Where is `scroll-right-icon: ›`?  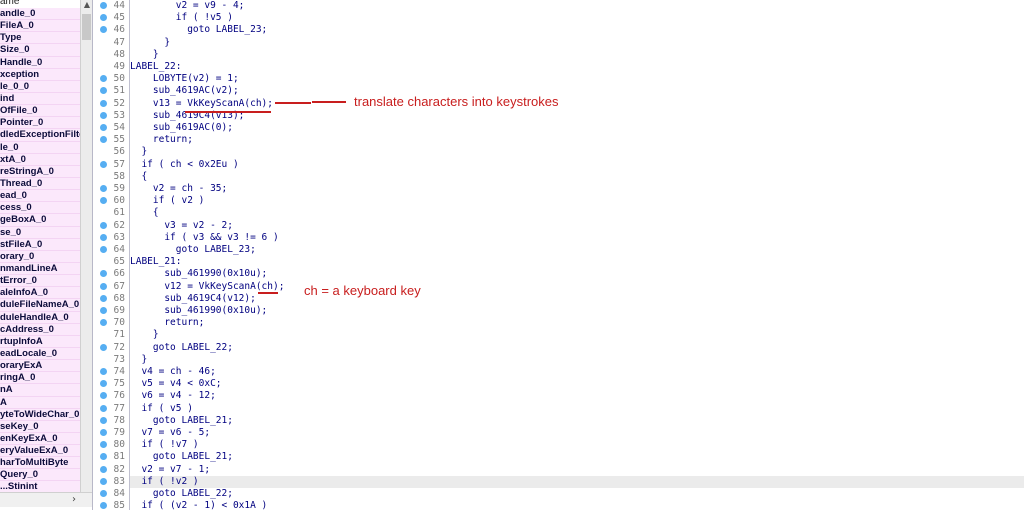 scroll-right-icon: › is located at coordinates (74, 500).